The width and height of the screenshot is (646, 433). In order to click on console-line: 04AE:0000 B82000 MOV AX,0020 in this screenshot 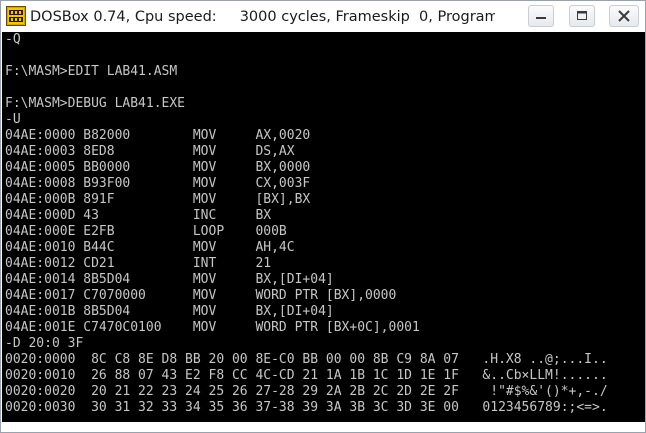, I will do `click(158, 135)`.